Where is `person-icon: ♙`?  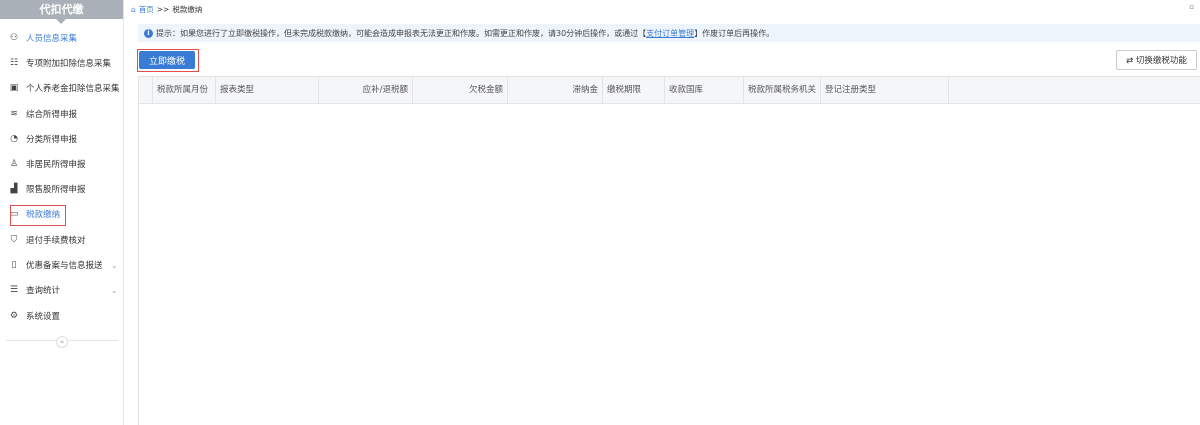
person-icon: ♙ is located at coordinates (14, 164).